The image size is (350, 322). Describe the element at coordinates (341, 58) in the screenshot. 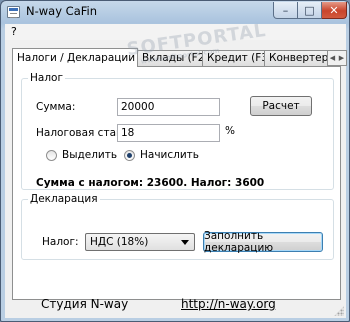

I see `tab-scroll-right-icon: ▶` at that location.